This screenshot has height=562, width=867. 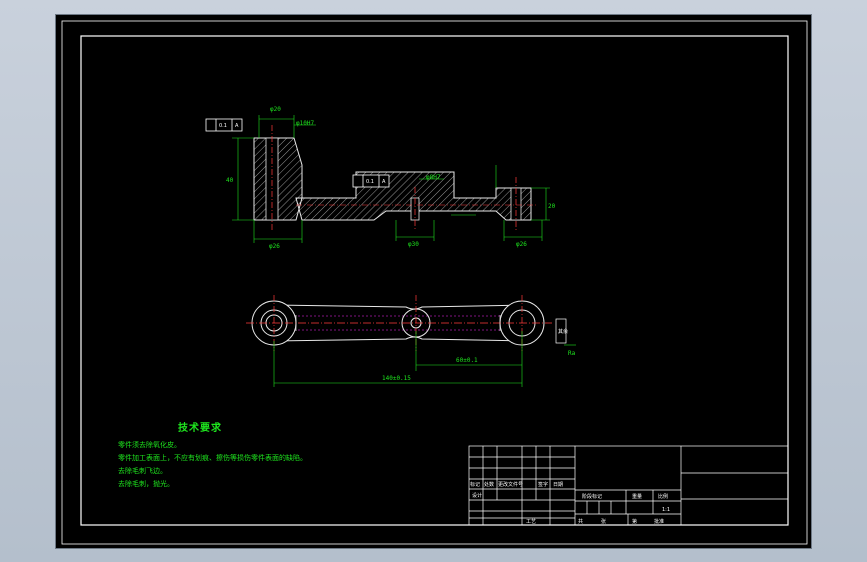 What do you see at coordinates (521, 244) in the screenshot?
I see `dim-right-bottom: φ26` at bounding box center [521, 244].